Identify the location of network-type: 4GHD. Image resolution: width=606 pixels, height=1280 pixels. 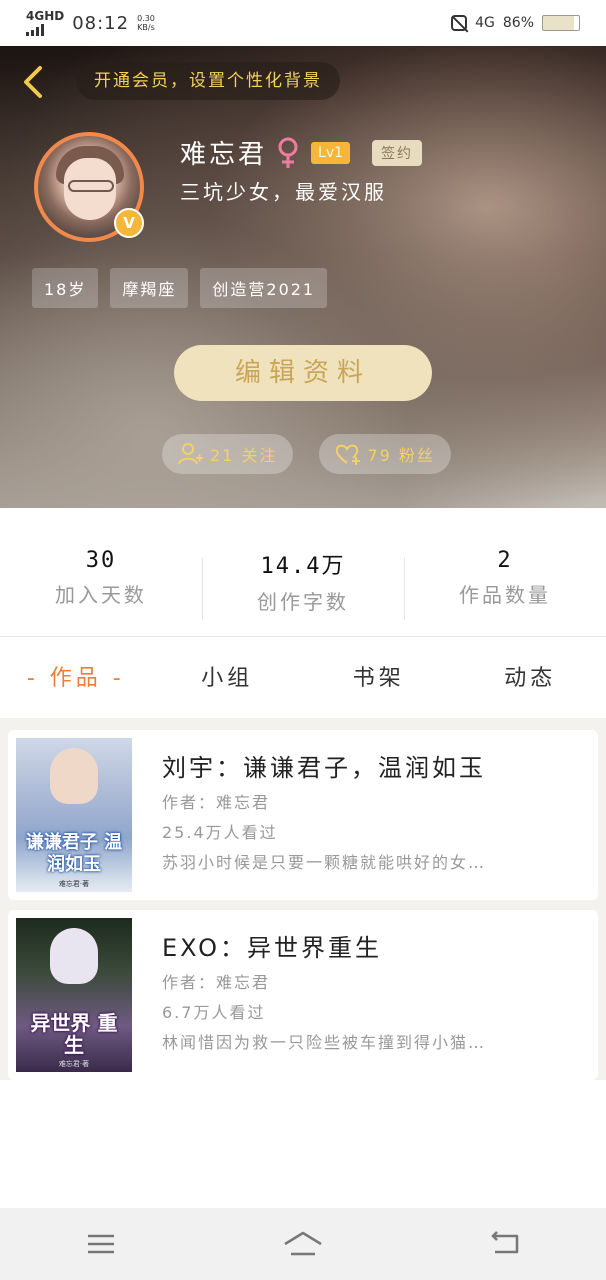
(45, 16).